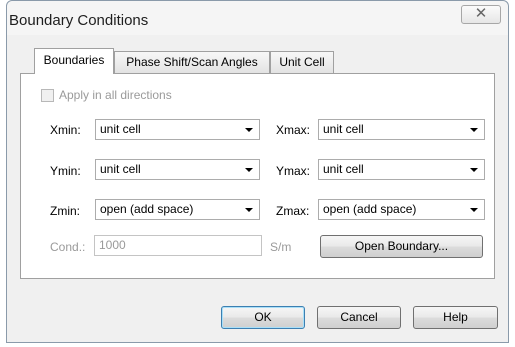  I want to click on help-button: Help, so click(455, 317).